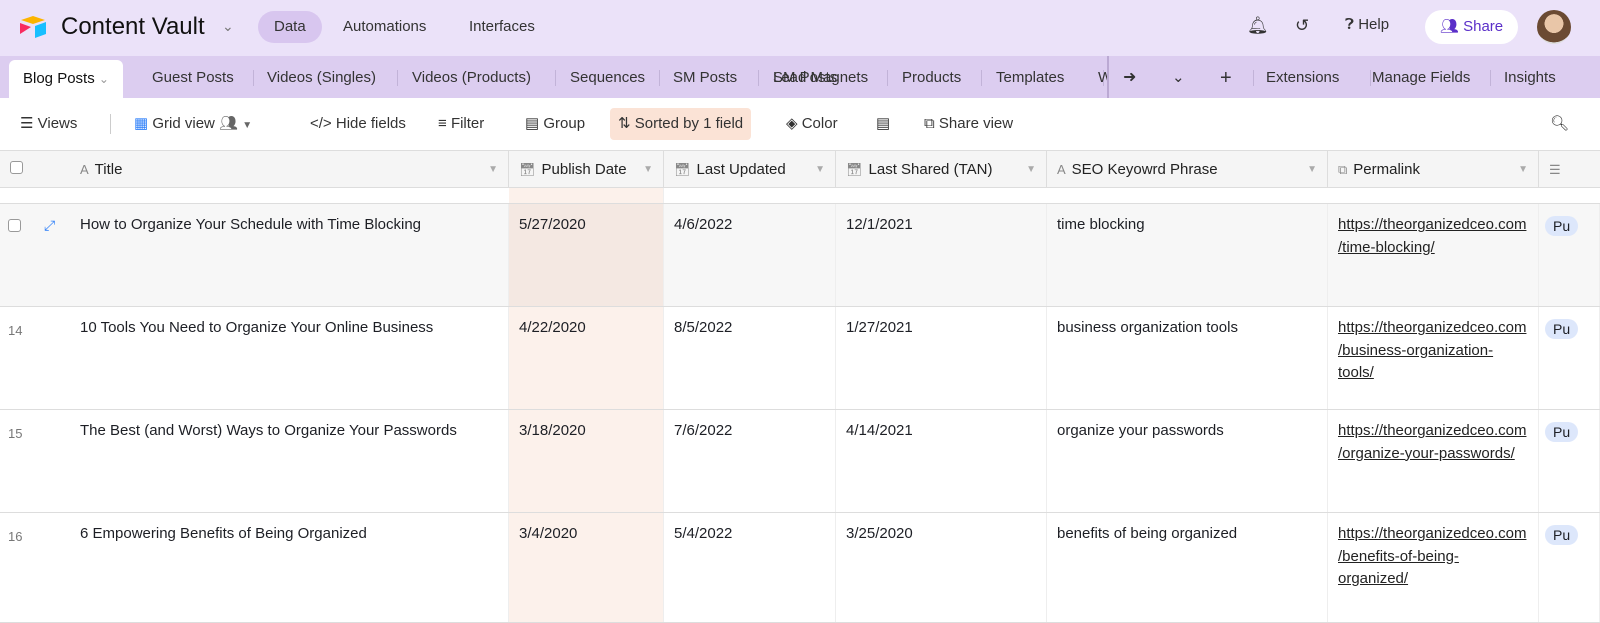 This screenshot has height=623, width=1600. I want to click on cell-num: 16, so click(35, 567).